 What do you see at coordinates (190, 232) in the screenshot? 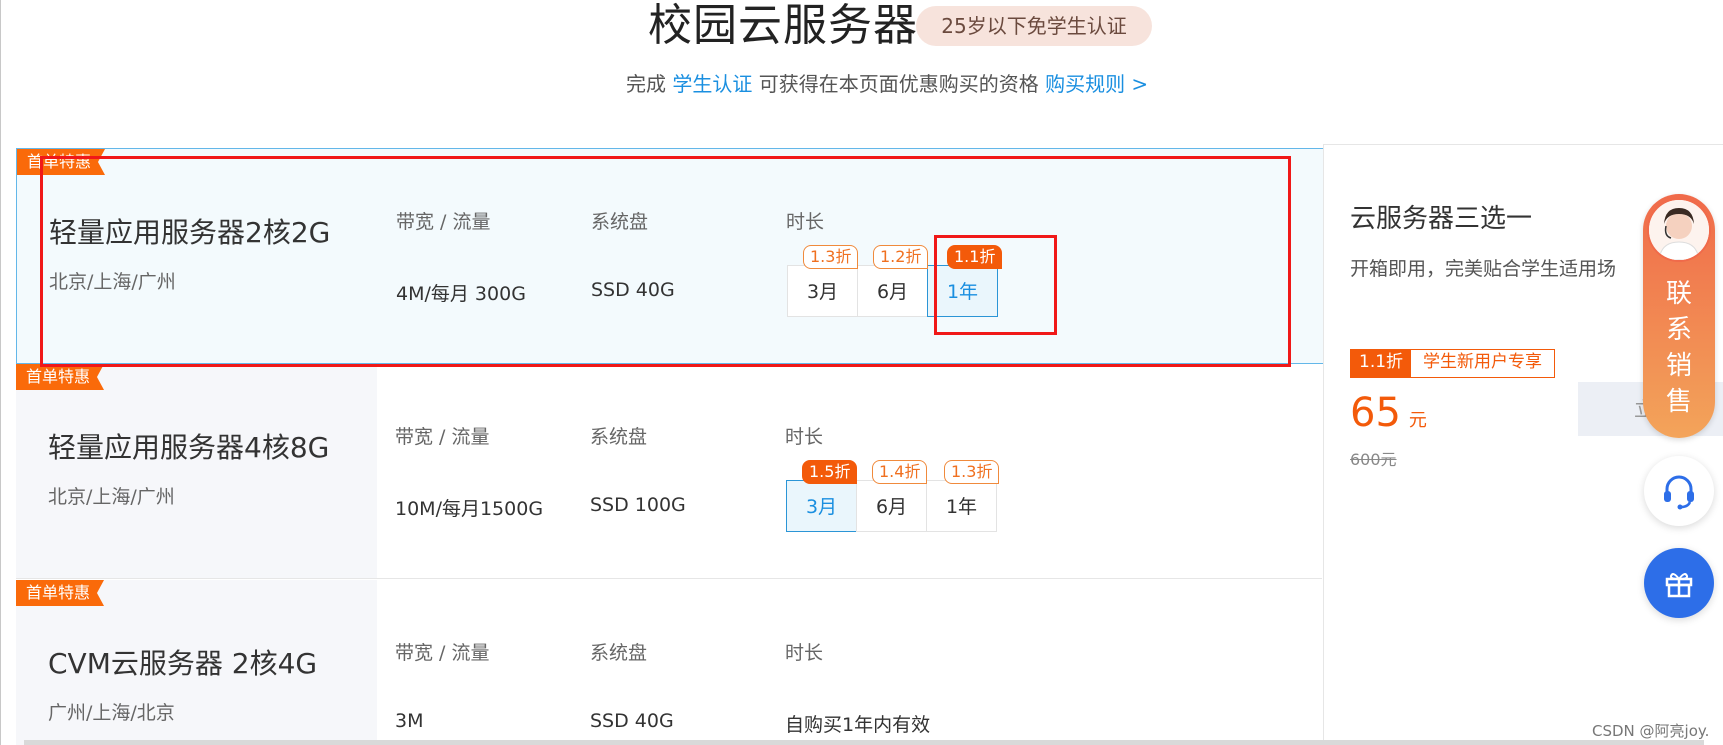
I see `product-name: 轻量应用服务器2核2G` at bounding box center [190, 232].